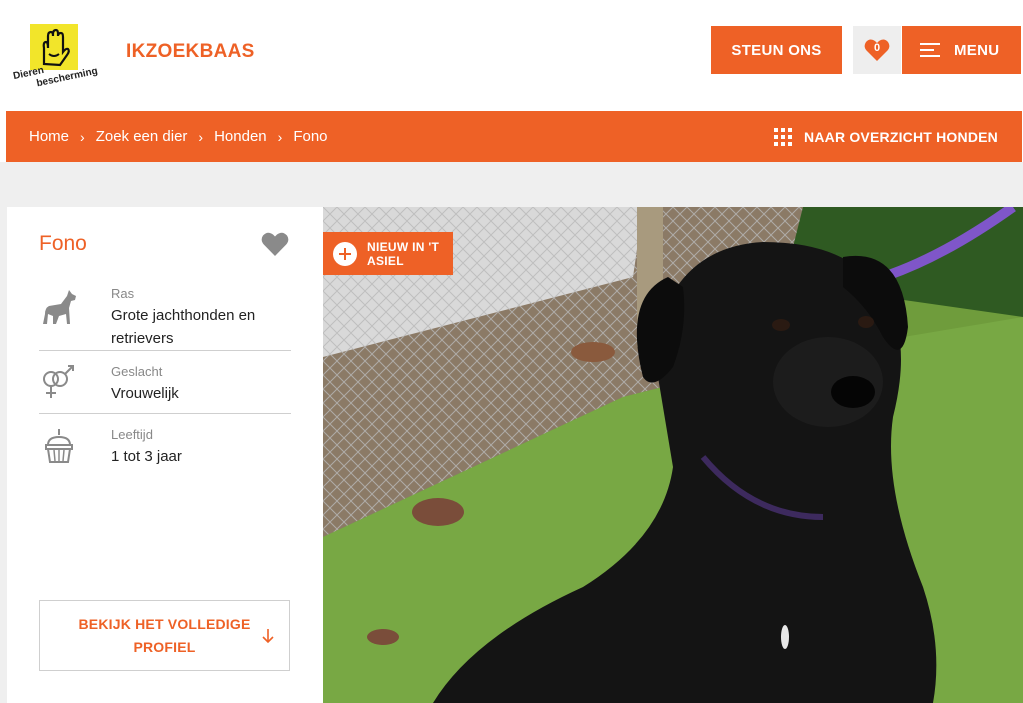  I want to click on hamburger-icon, so click(930, 50).